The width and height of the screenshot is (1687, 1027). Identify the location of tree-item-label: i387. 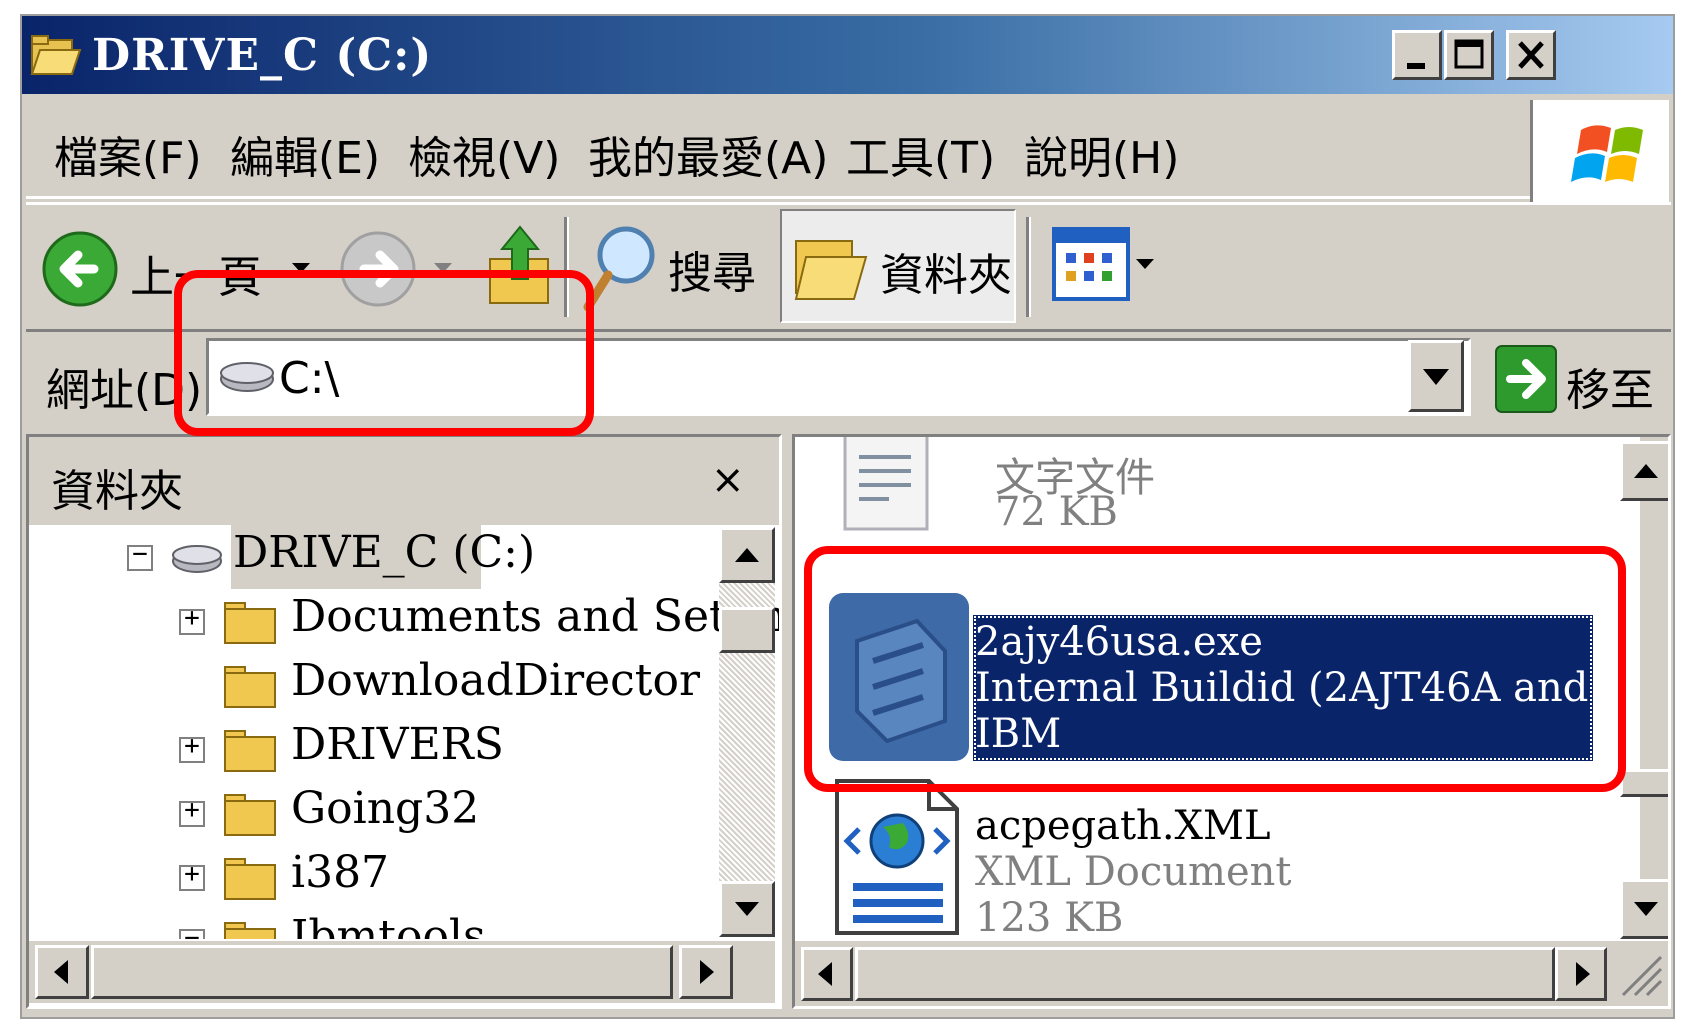
(340, 872).